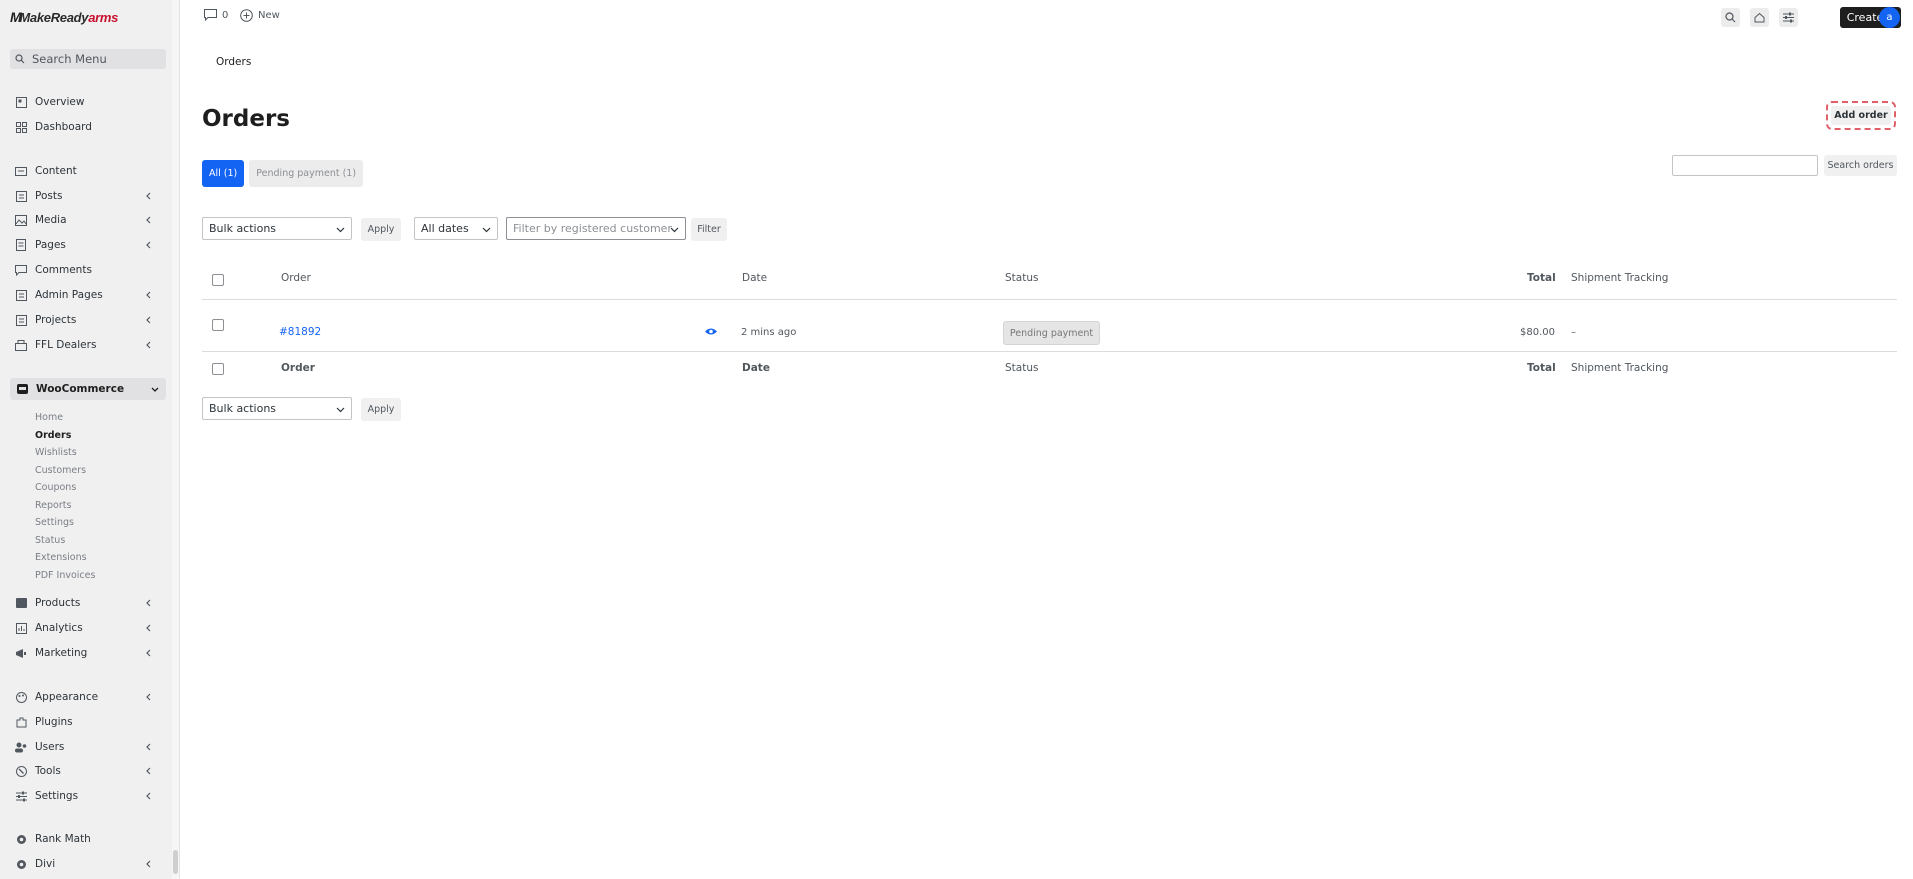  Describe the element at coordinates (277, 228) in the screenshot. I see `bulk-actions-select: Bulk actions` at that location.